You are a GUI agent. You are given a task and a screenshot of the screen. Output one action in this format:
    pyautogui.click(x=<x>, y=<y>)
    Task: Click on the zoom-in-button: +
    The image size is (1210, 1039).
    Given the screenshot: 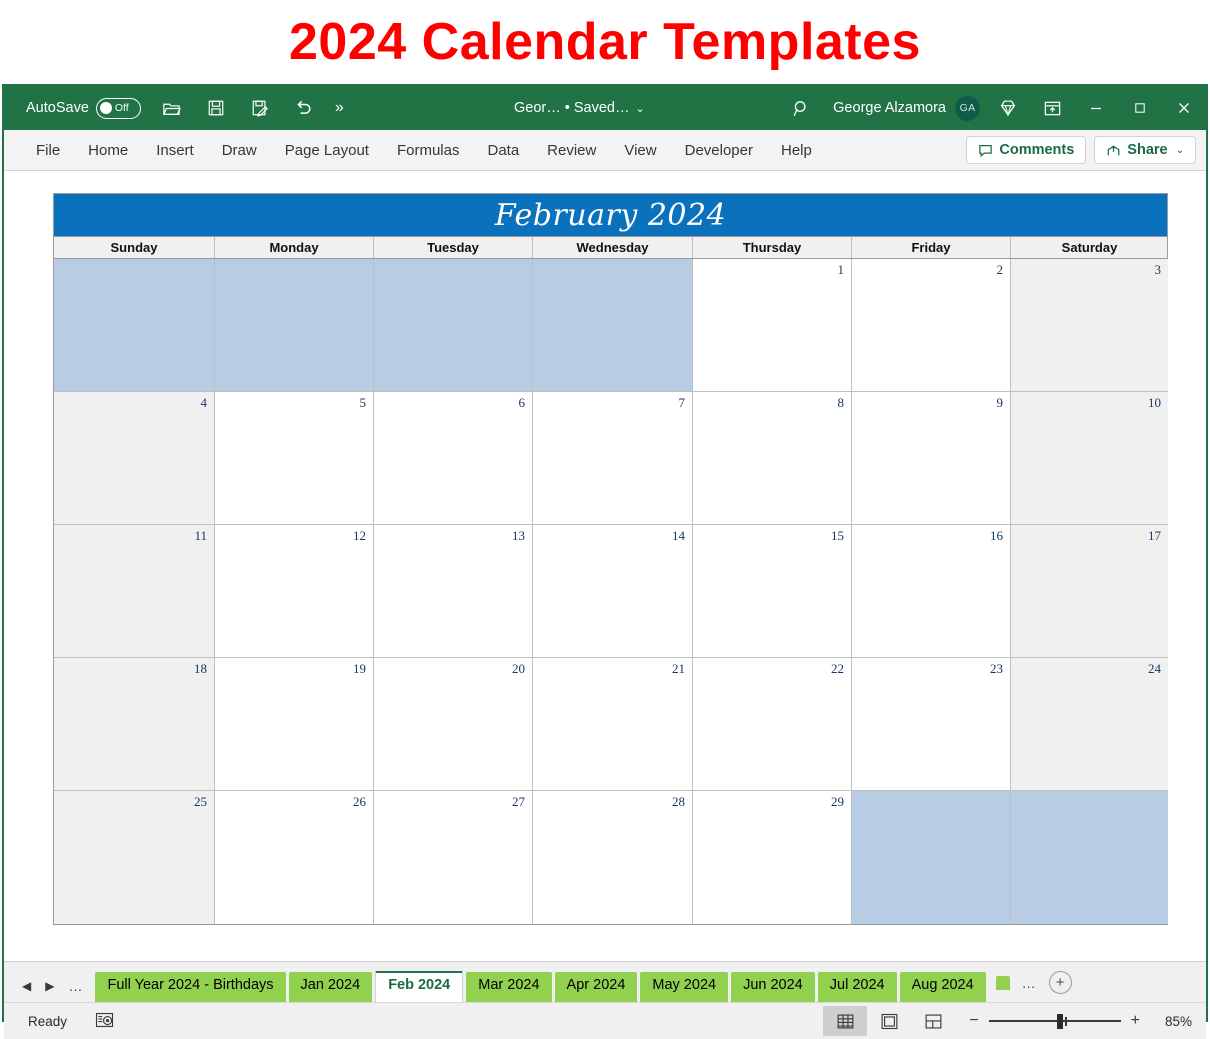 What is the action you would take?
    pyautogui.click(x=1135, y=1021)
    